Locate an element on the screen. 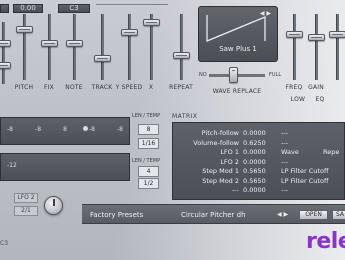 This screenshot has width=345, height=260. upper-len-stepper: 8 is located at coordinates (148, 129).